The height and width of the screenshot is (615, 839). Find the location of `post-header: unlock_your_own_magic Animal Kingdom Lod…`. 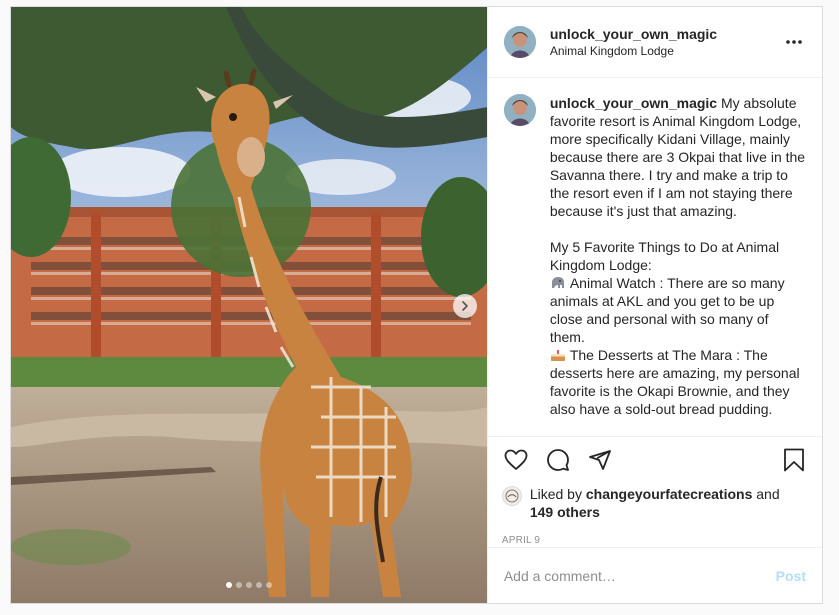

post-header: unlock_your_own_magic Animal Kingdom Lod… is located at coordinates (654, 42).